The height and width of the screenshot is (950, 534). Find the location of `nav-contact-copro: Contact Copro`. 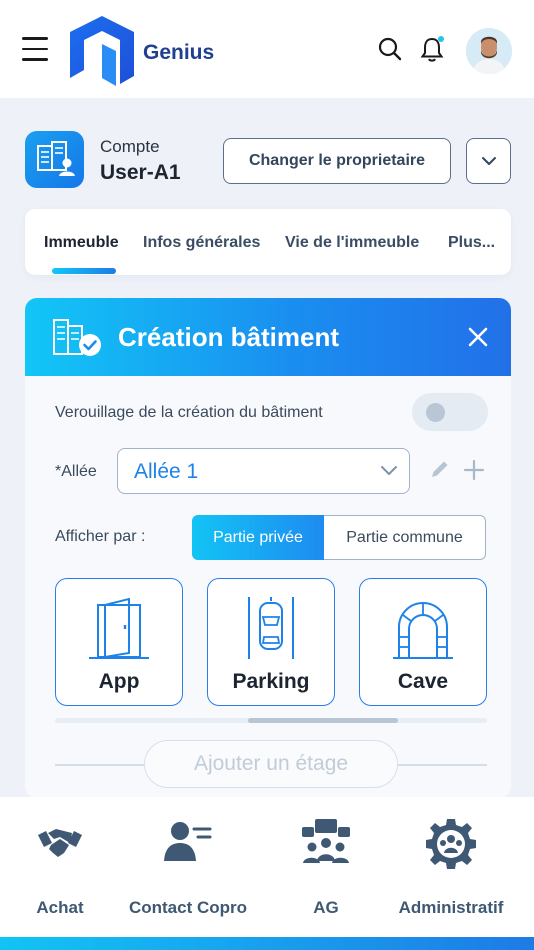

nav-contact-copro: Contact Copro is located at coordinates (188, 867).